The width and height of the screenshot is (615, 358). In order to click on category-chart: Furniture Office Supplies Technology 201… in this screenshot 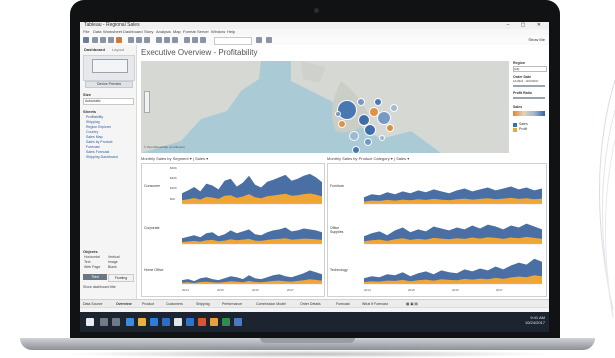, I will do `click(437, 230)`.